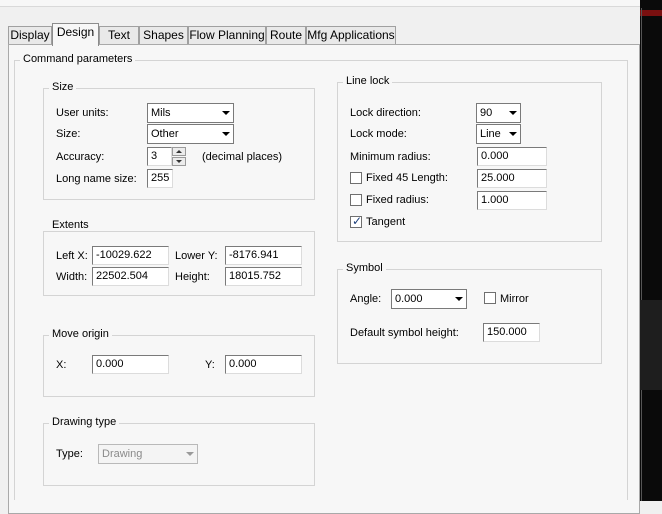 The height and width of the screenshot is (514, 662). Describe the element at coordinates (165, 134) in the screenshot. I see `size-value: Other` at that location.